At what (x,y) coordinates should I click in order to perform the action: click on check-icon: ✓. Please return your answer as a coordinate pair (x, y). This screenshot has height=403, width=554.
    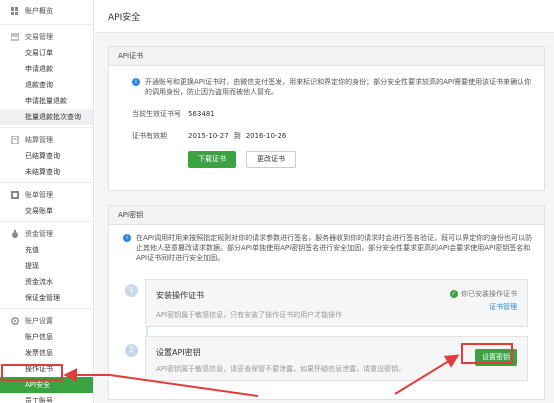
    Looking at the image, I should click on (454, 294).